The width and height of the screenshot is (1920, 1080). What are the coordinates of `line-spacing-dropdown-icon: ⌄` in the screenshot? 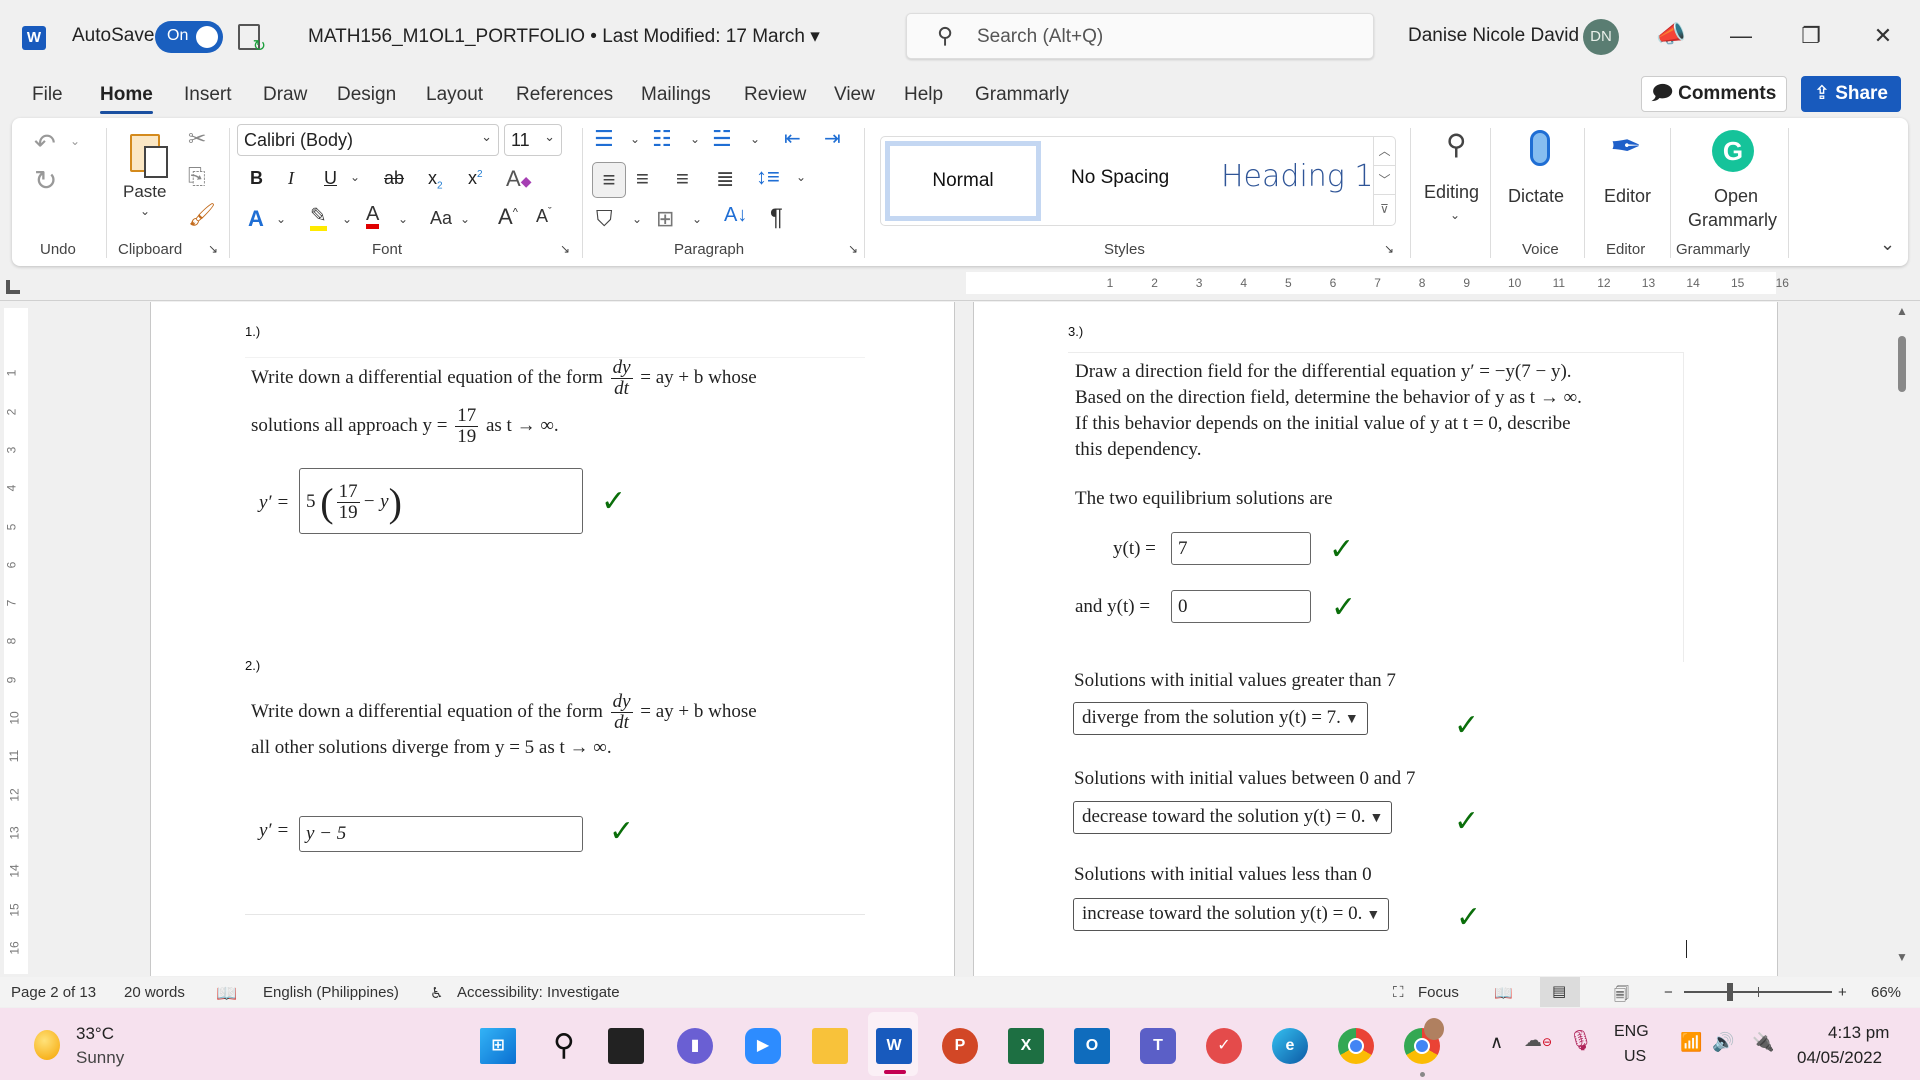 It's located at (801, 177).